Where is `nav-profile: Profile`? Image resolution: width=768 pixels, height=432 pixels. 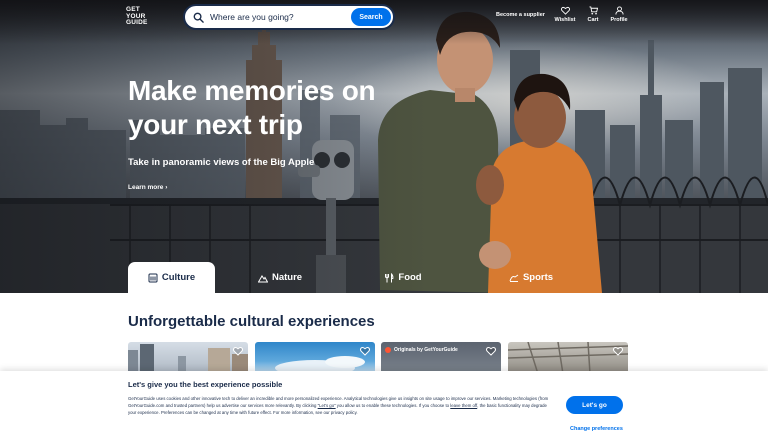 nav-profile: Profile is located at coordinates (619, 14).